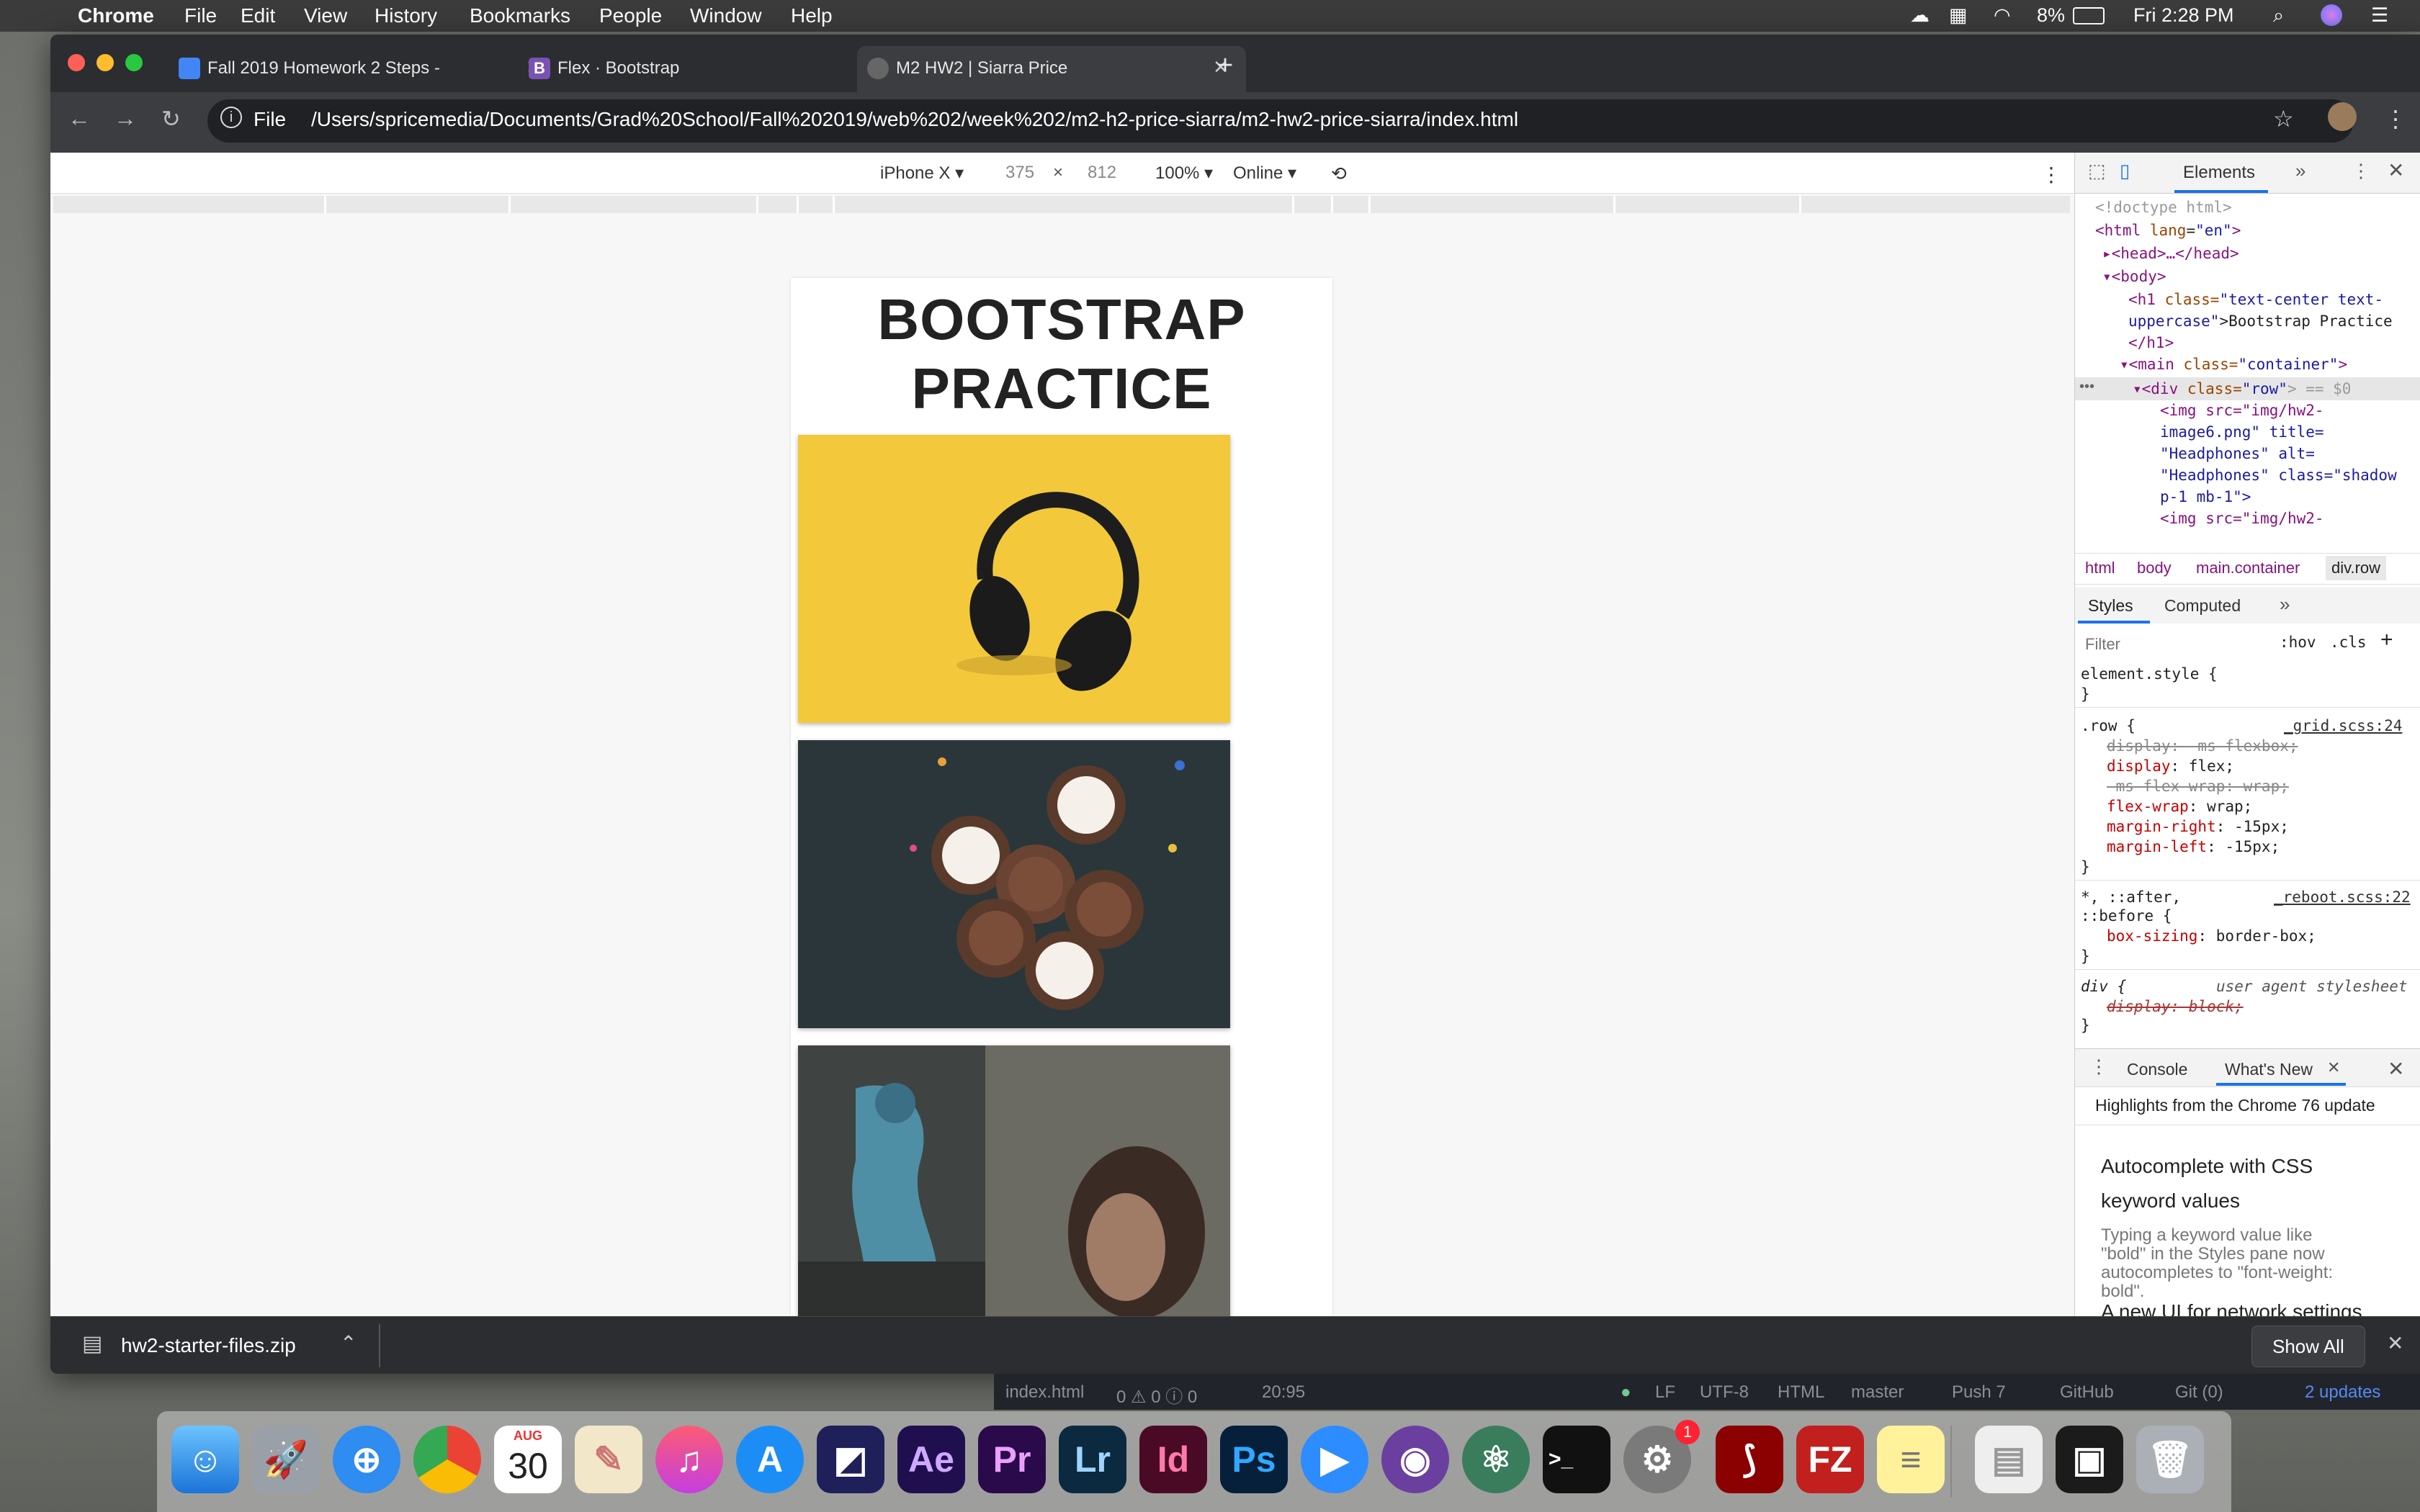 The image size is (2420, 1512). I want to click on trash-icon: 🗑, so click(2170, 1459).